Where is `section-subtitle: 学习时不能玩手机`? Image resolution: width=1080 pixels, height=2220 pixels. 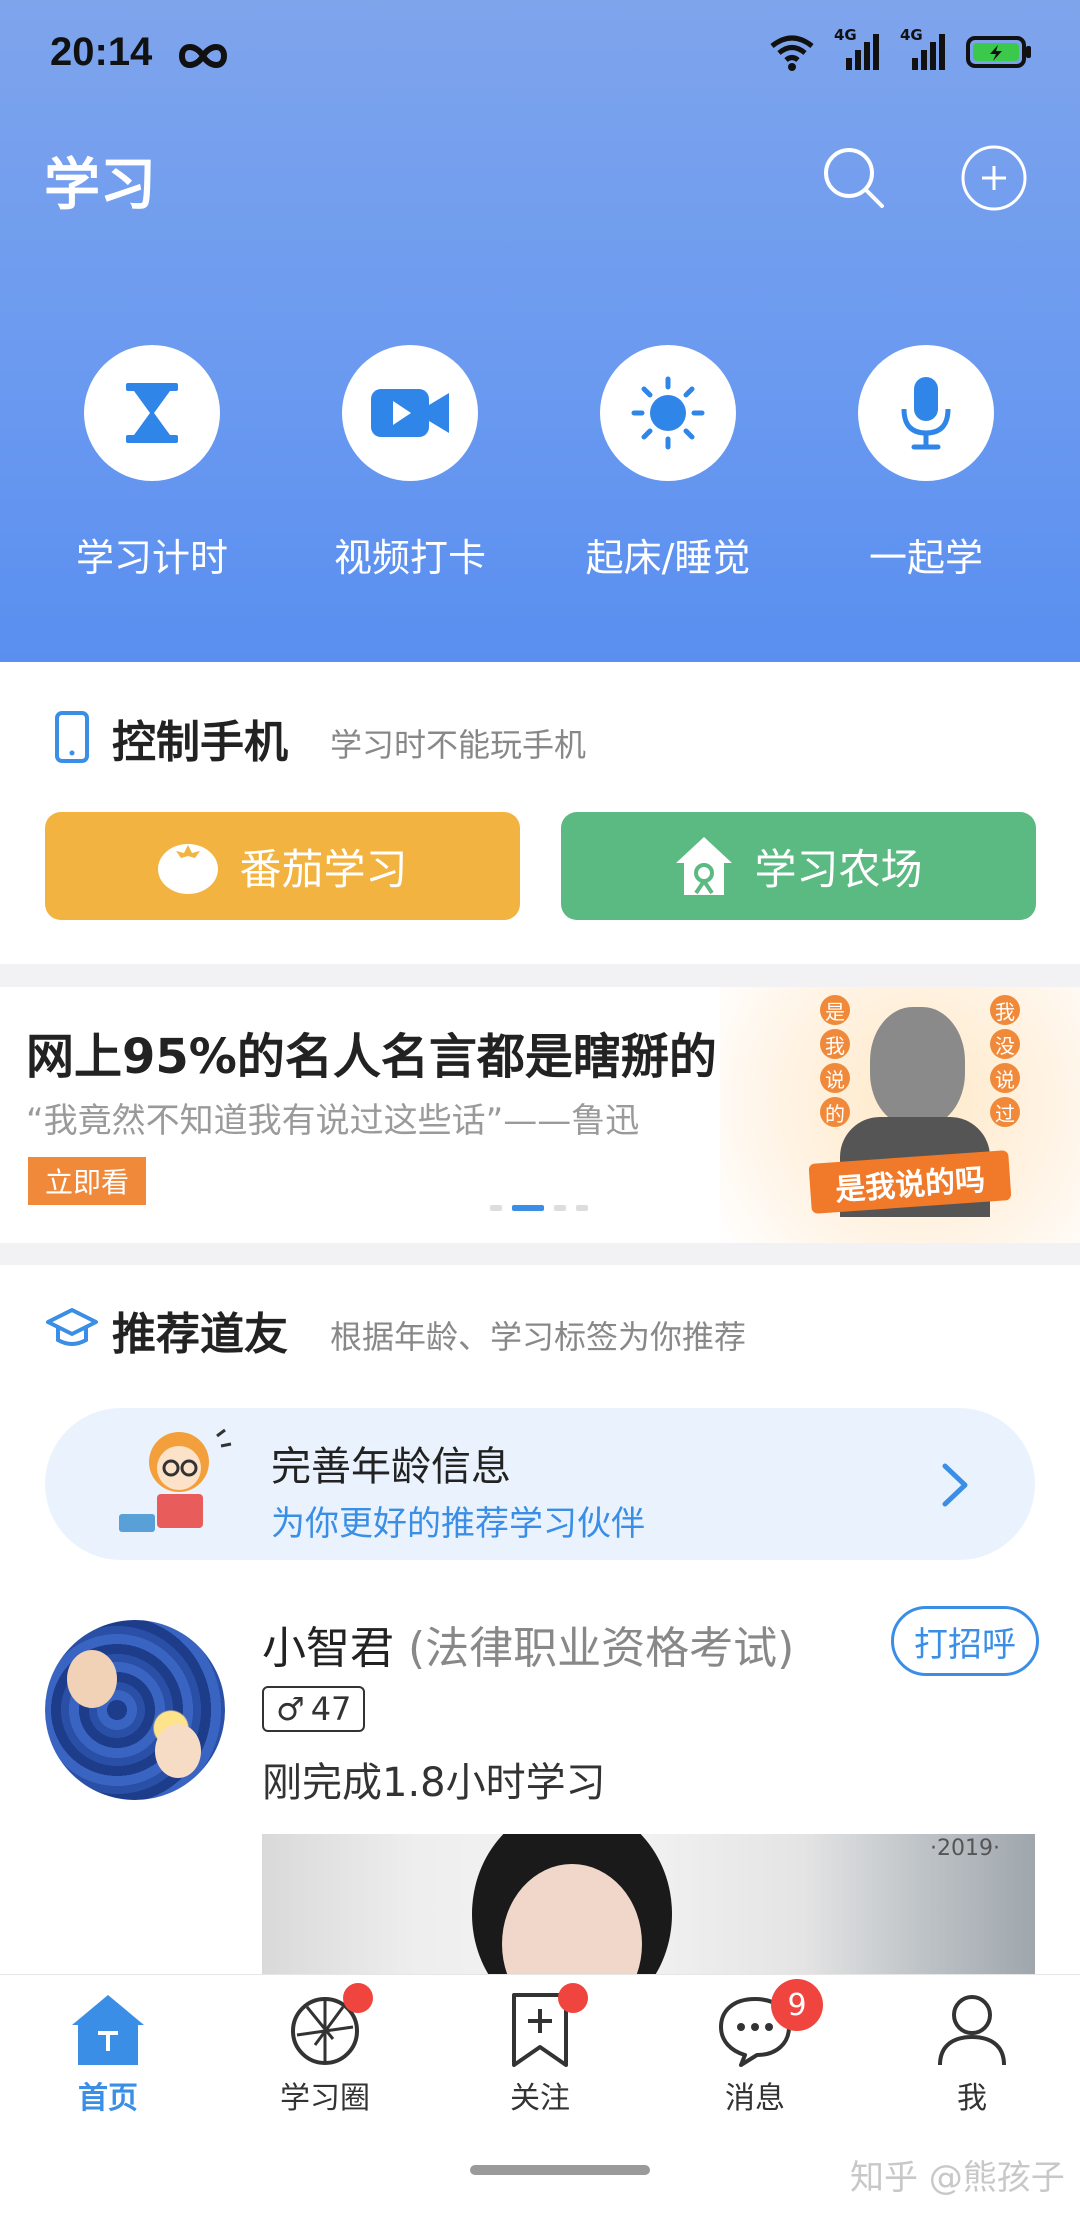 section-subtitle: 学习时不能玩手机 is located at coordinates (458, 745).